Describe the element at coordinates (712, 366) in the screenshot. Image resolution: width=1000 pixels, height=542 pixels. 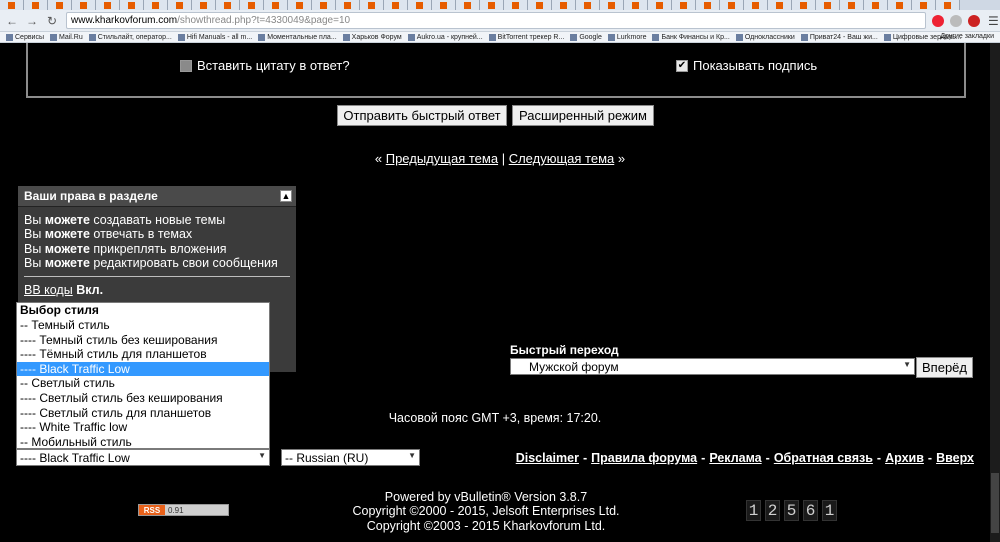
I see `quick-nav-select: Мужской форум ▼` at that location.